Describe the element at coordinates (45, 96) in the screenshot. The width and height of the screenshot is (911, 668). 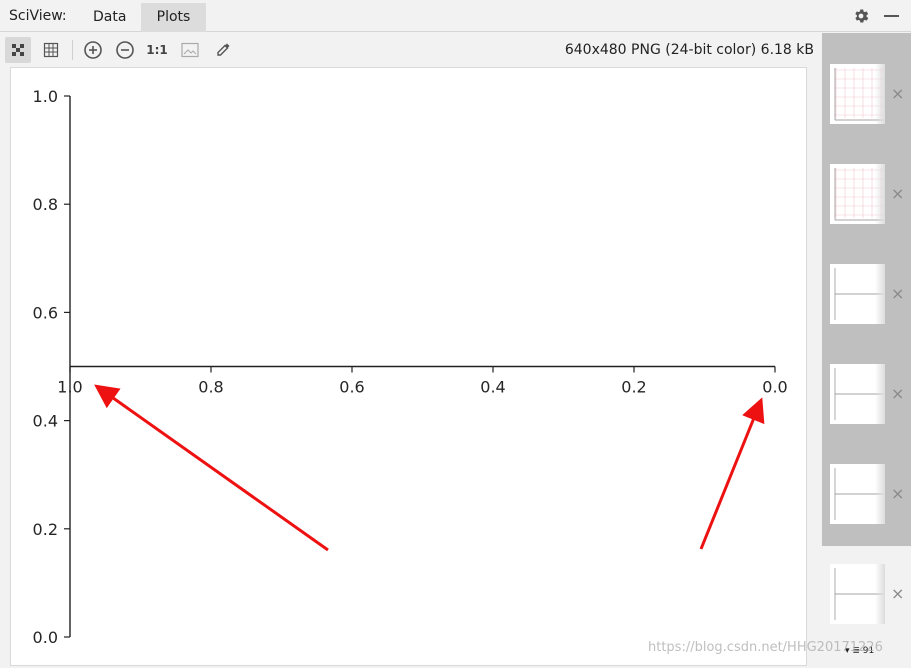
I see `y-tick-label: 1.0` at that location.